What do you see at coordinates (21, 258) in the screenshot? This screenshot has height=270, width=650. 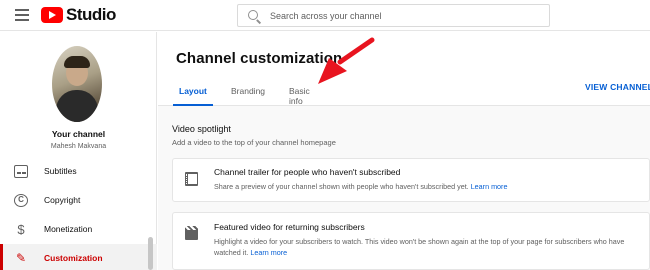 I see `customization-wand-icon: ✎` at bounding box center [21, 258].